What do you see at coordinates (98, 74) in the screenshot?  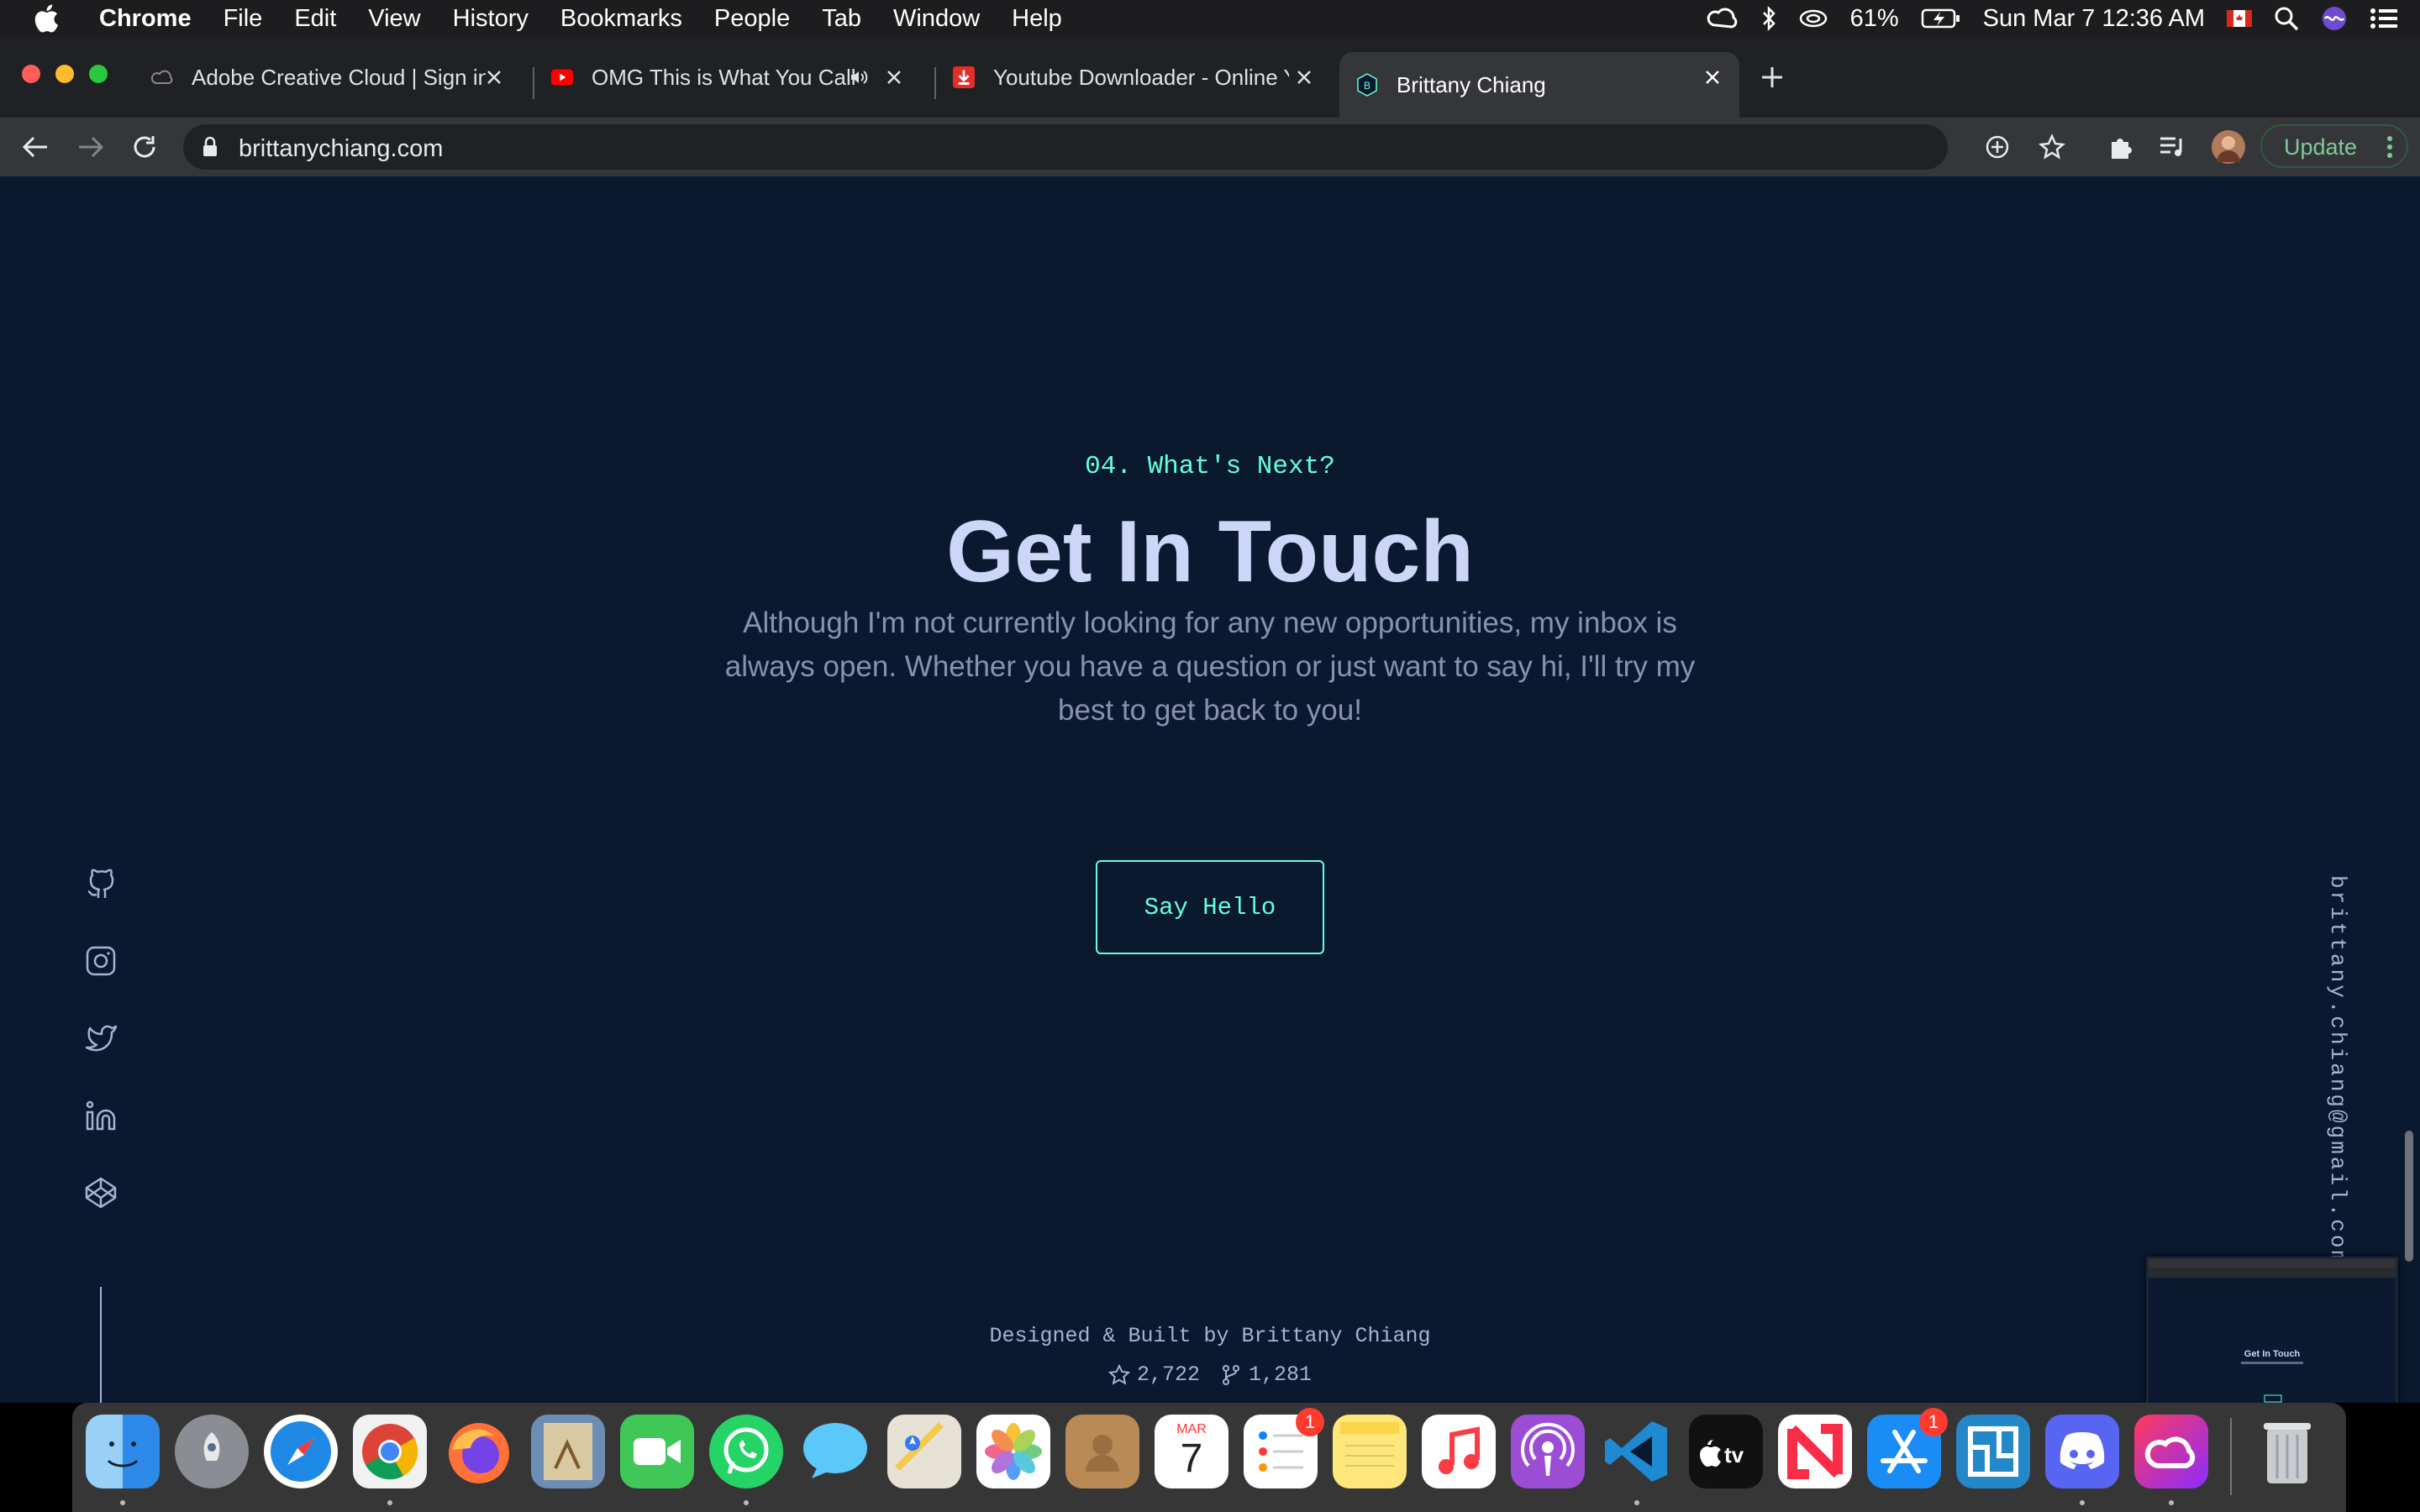 I see `zoom-window-button` at bounding box center [98, 74].